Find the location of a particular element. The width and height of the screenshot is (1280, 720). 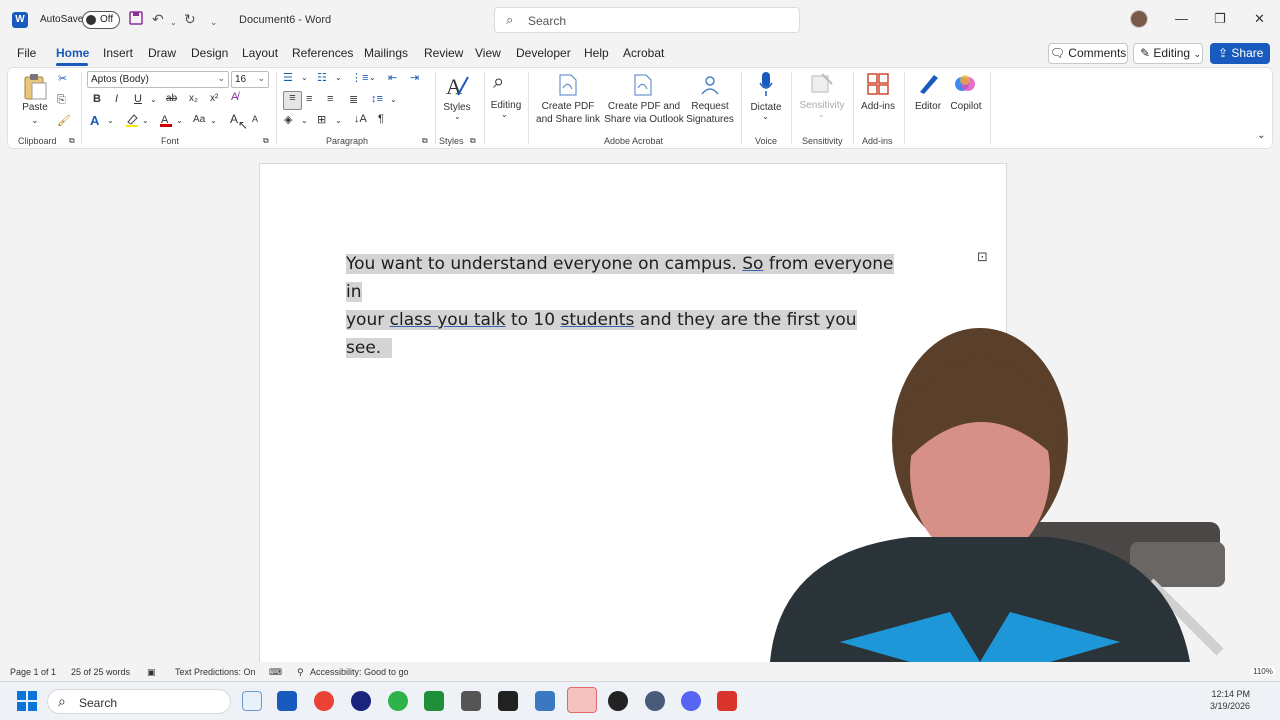

snipping-tool-icon is located at coordinates (252, 701).